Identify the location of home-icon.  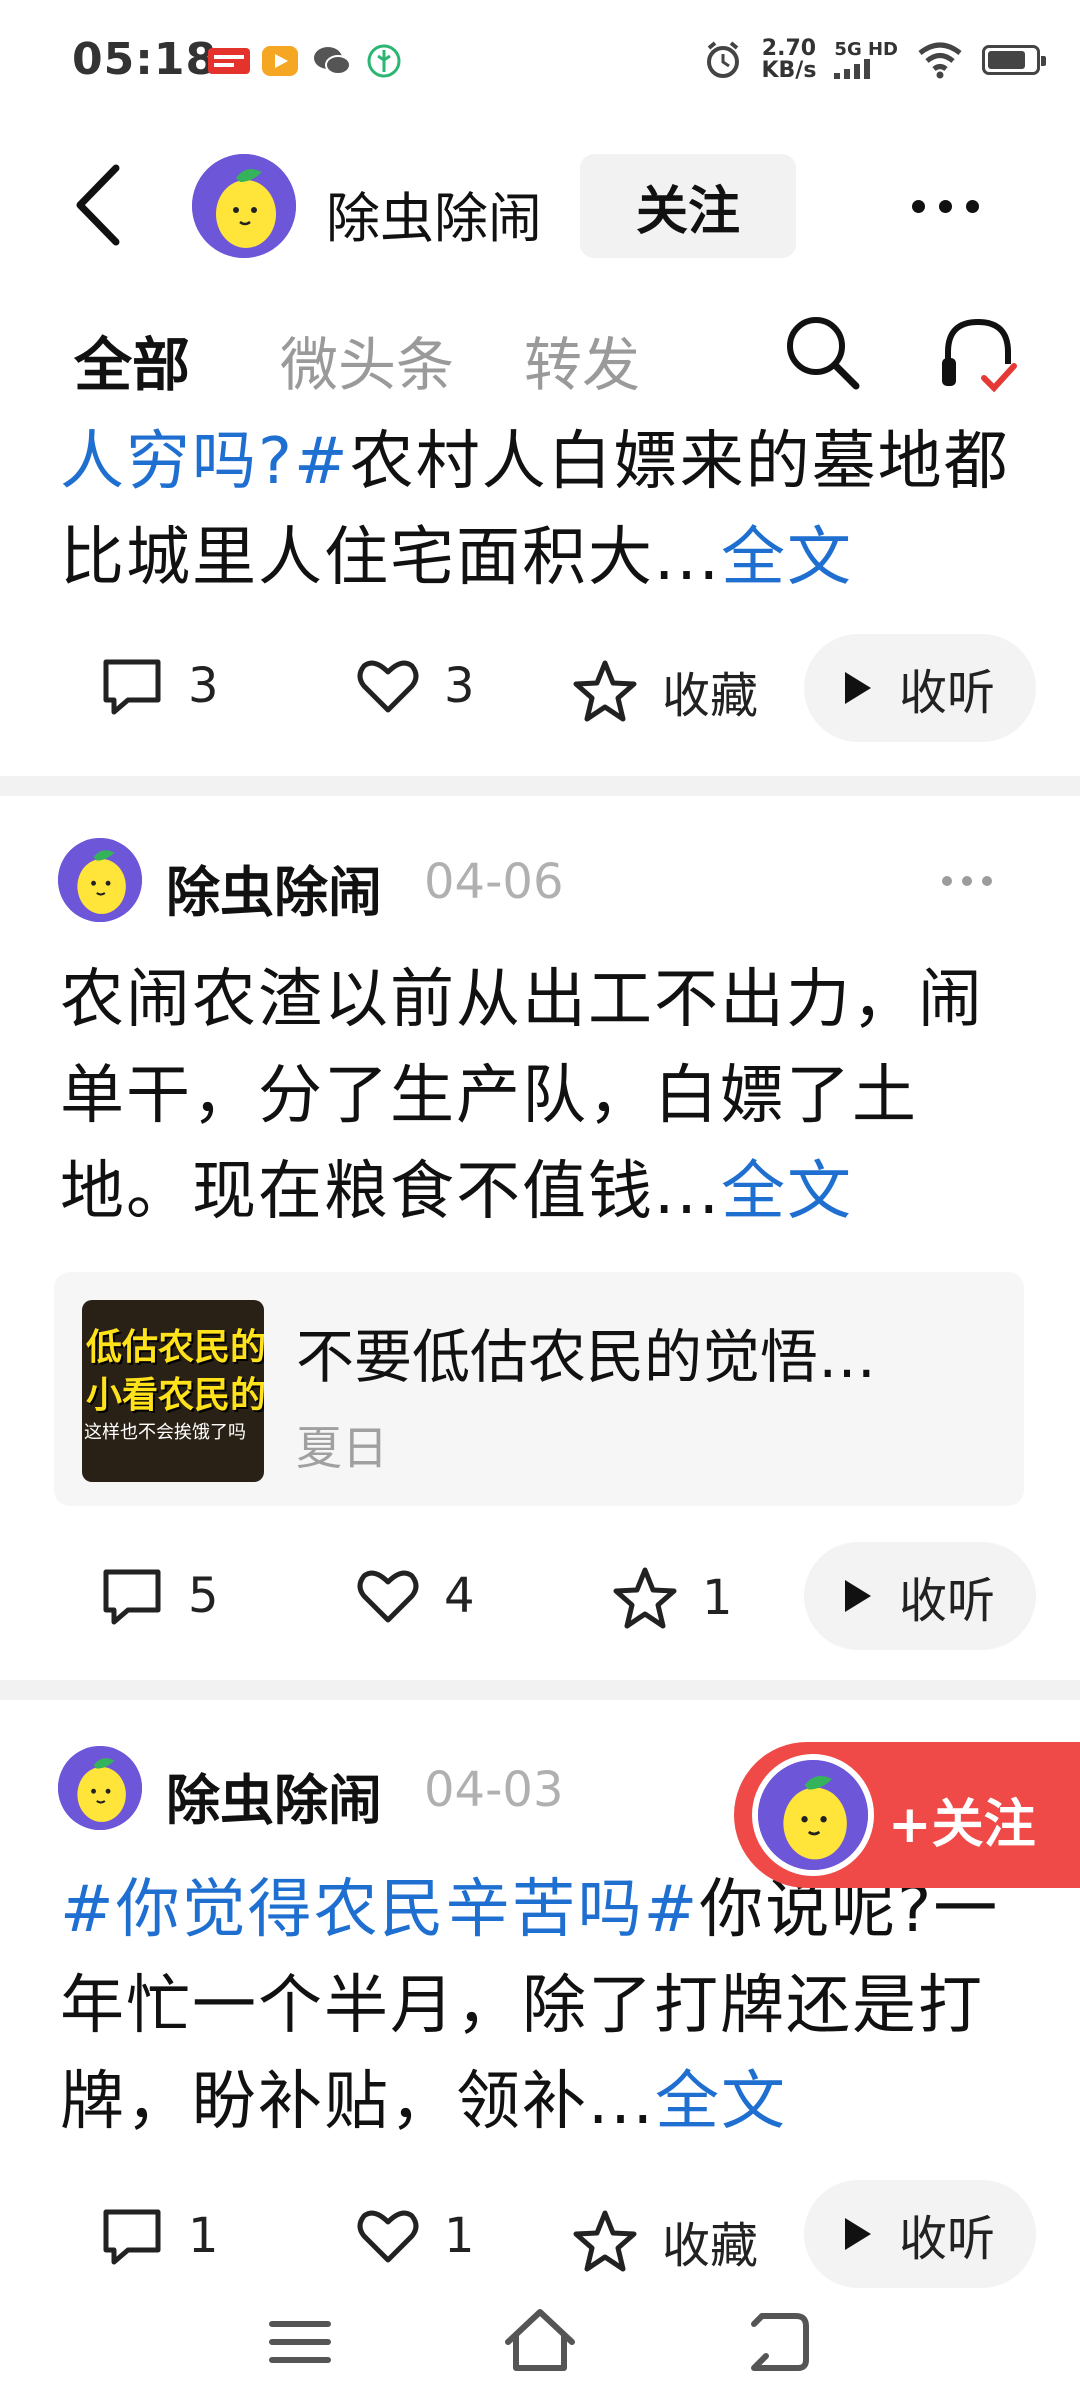
(540, 2342).